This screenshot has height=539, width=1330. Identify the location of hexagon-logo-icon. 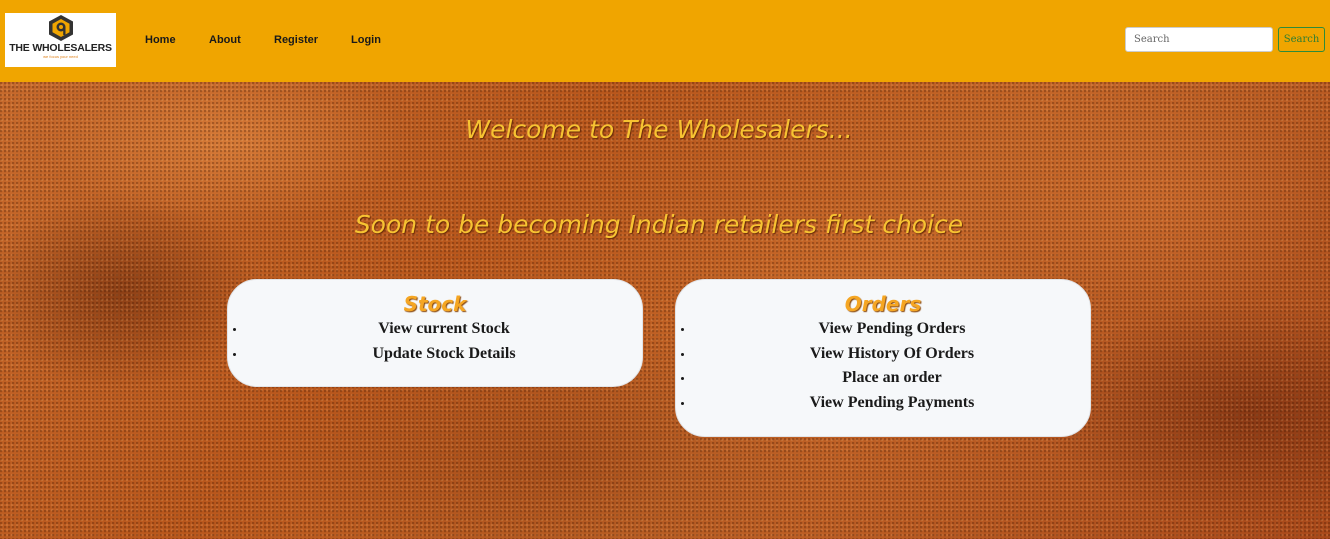
(60, 28).